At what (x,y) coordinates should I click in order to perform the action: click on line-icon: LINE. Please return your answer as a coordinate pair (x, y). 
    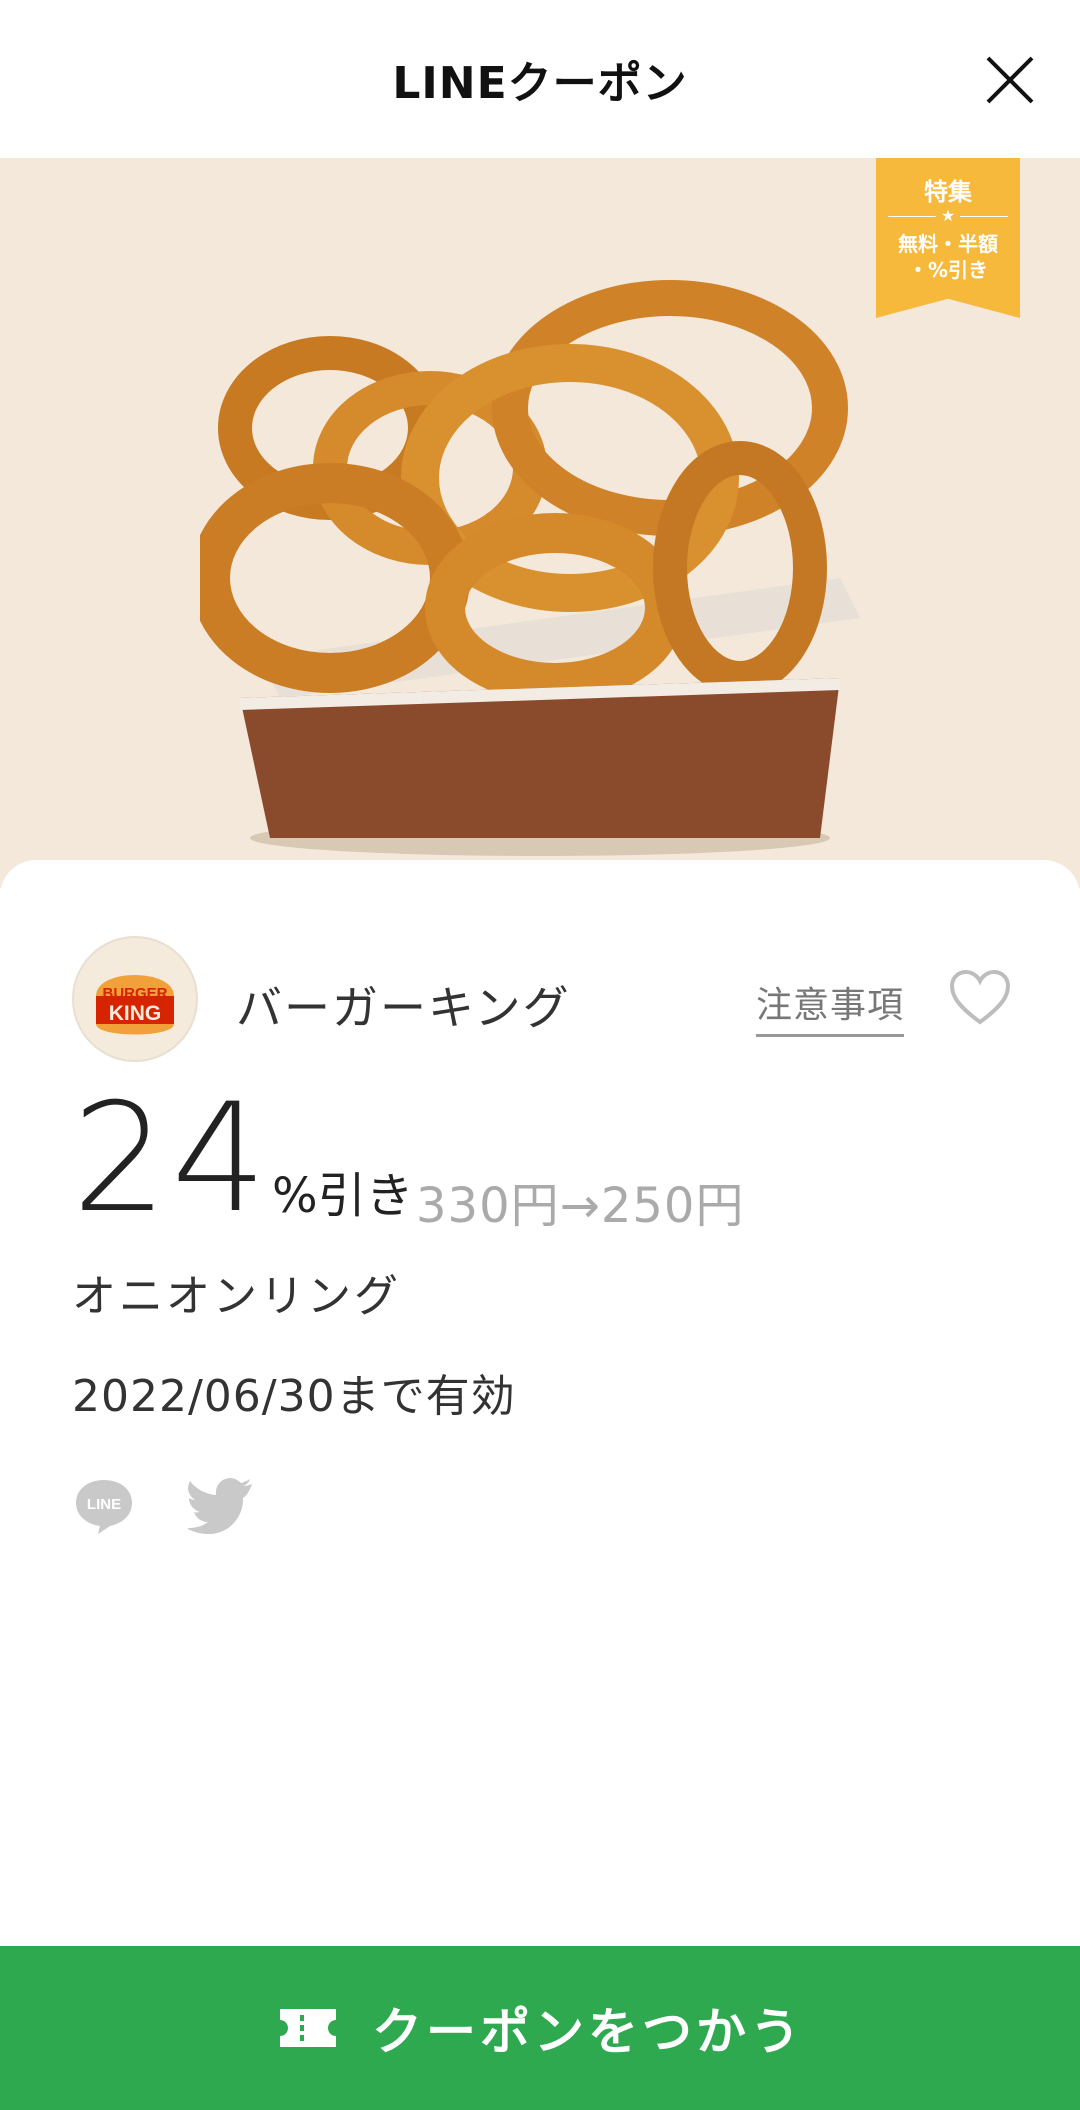
    Looking at the image, I should click on (104, 1506).